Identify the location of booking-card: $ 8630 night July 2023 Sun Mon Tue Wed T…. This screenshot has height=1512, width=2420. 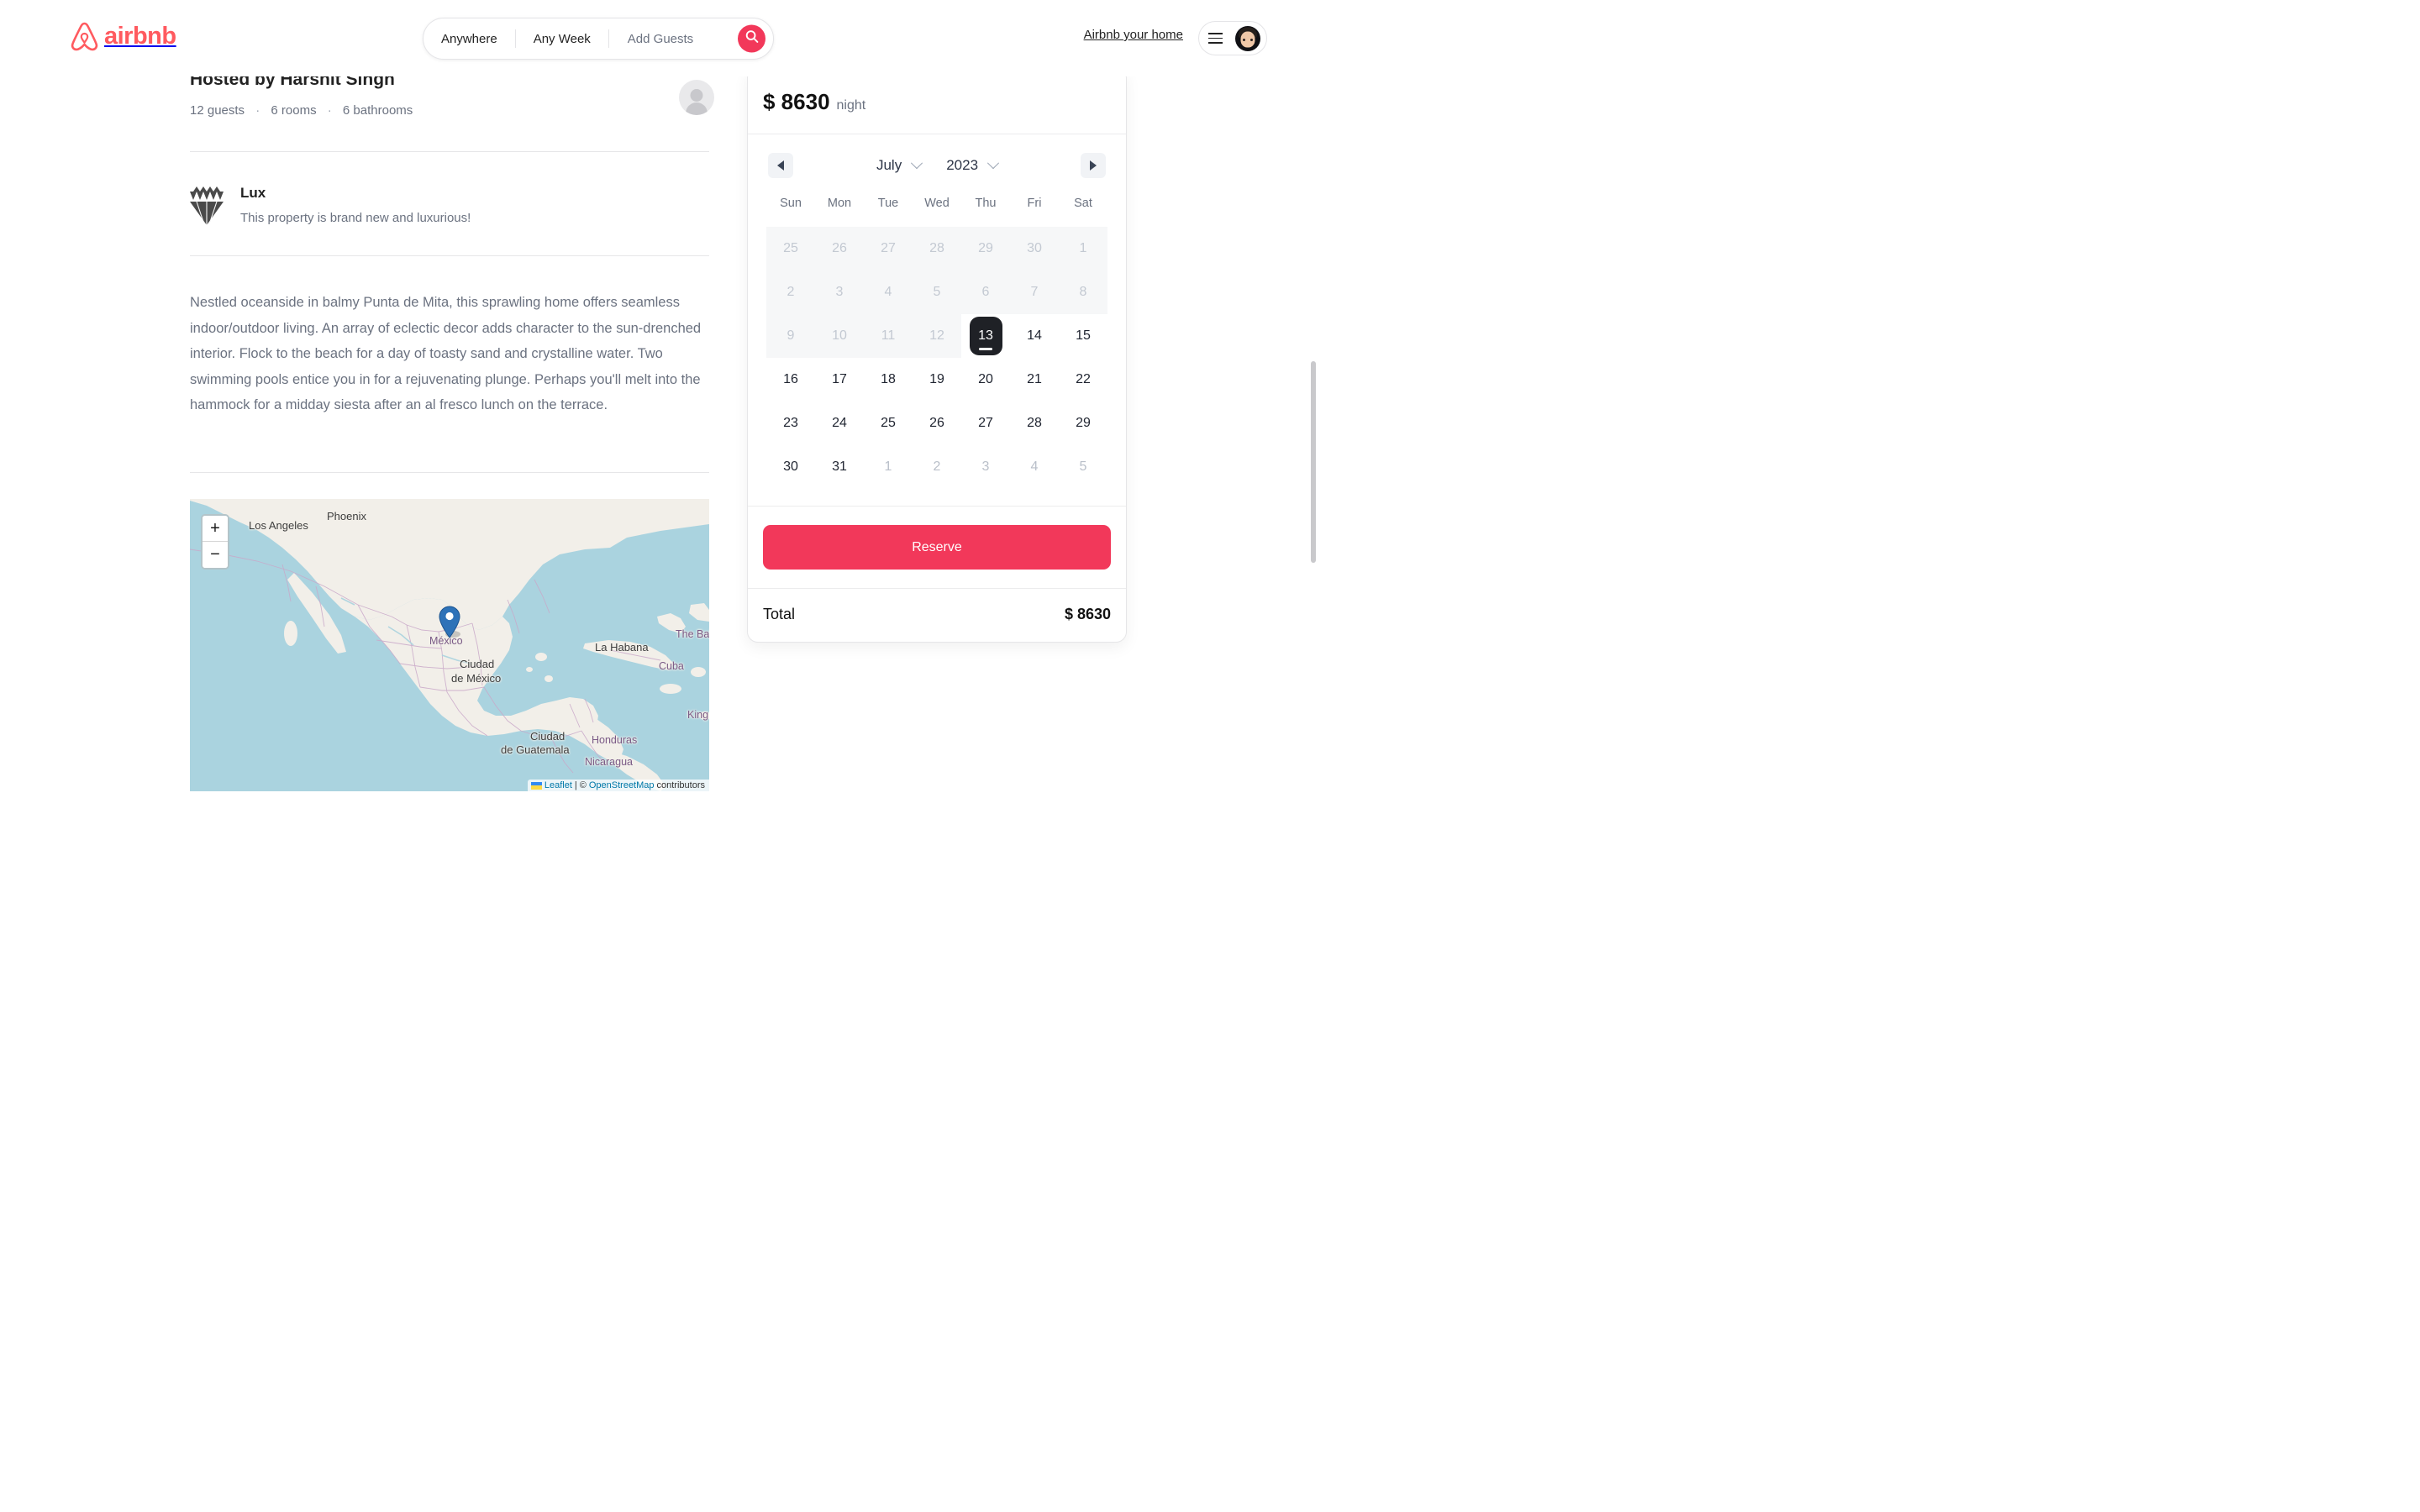
(937, 355).